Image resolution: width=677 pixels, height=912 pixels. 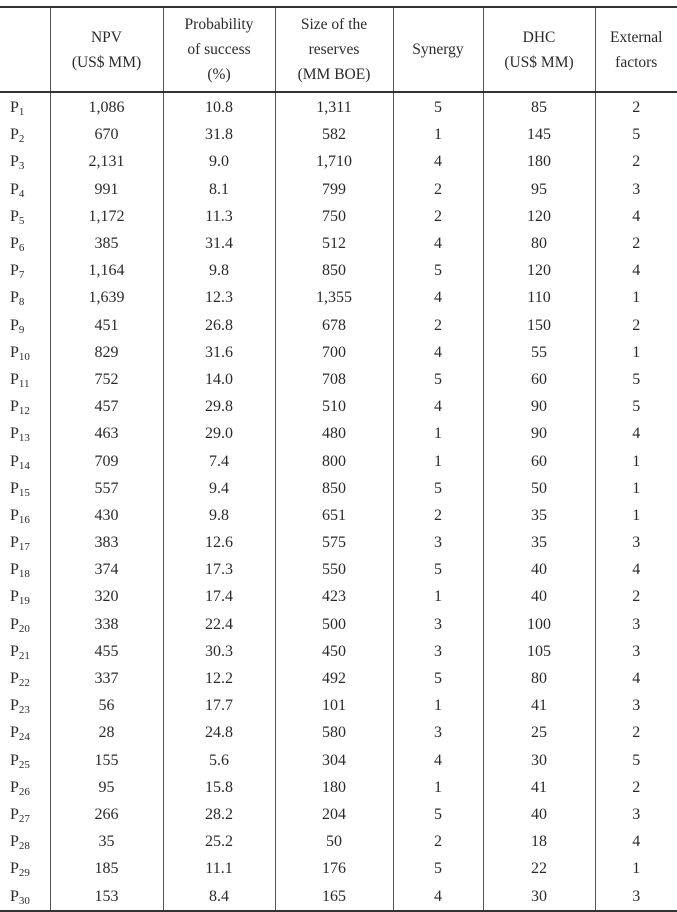 What do you see at coordinates (334, 570) in the screenshot?
I see `reserves-cell: 550` at bounding box center [334, 570].